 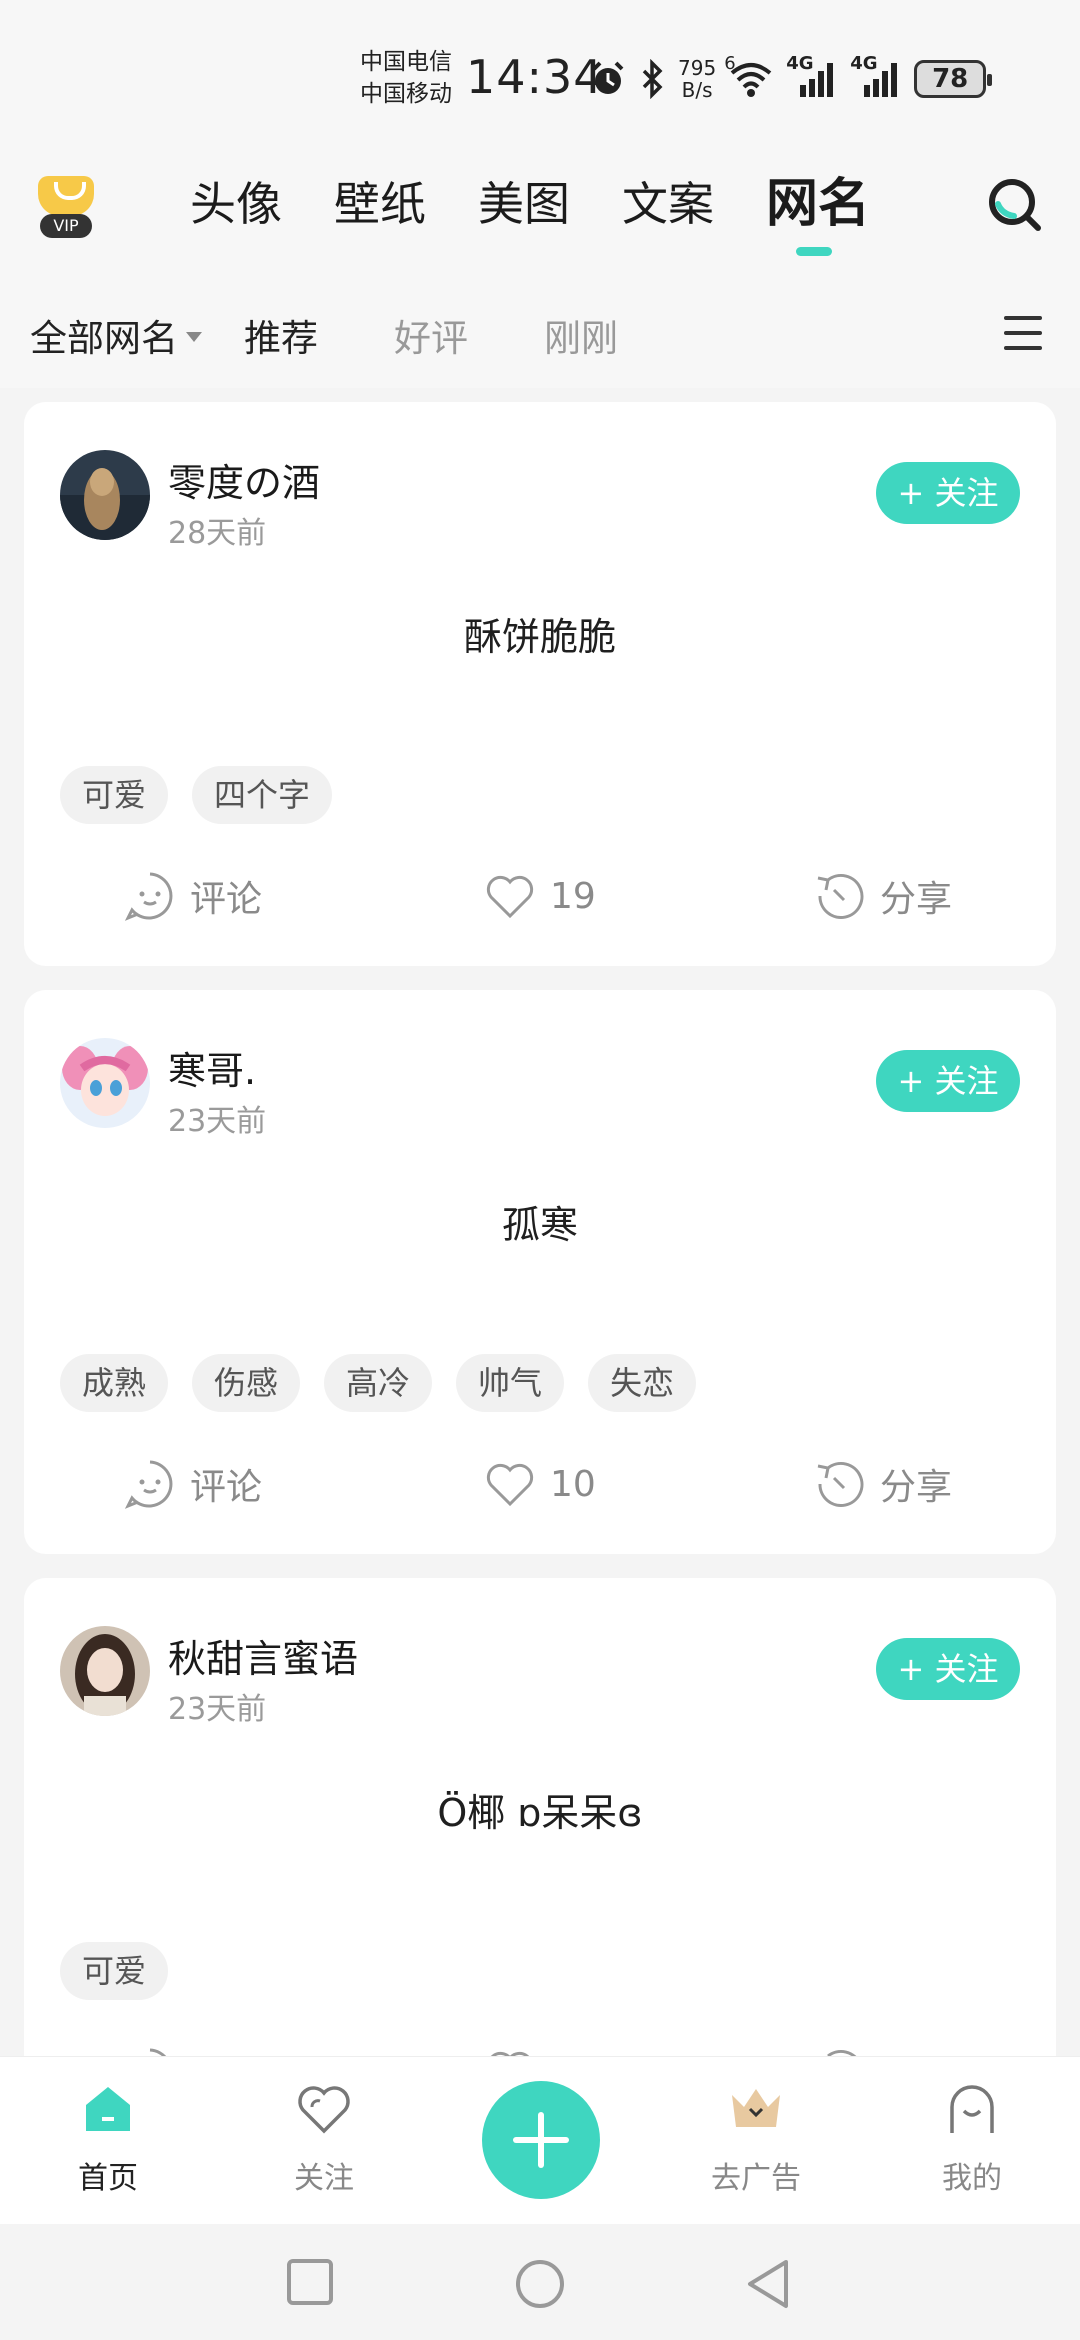 I want to click on status-icons: 795 B/s 6 4G 4G 78, so click(x=790, y=78).